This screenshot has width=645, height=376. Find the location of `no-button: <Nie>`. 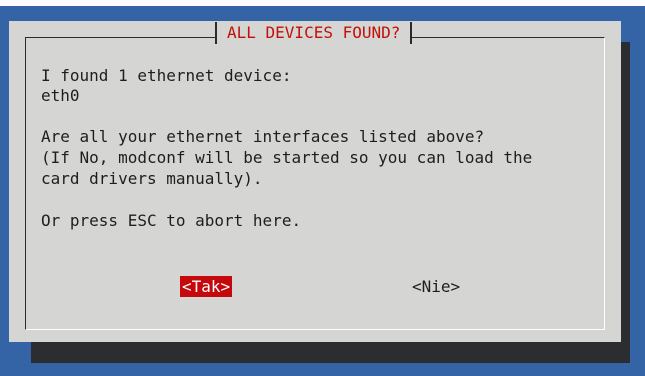

no-button: <Nie> is located at coordinates (436, 286).